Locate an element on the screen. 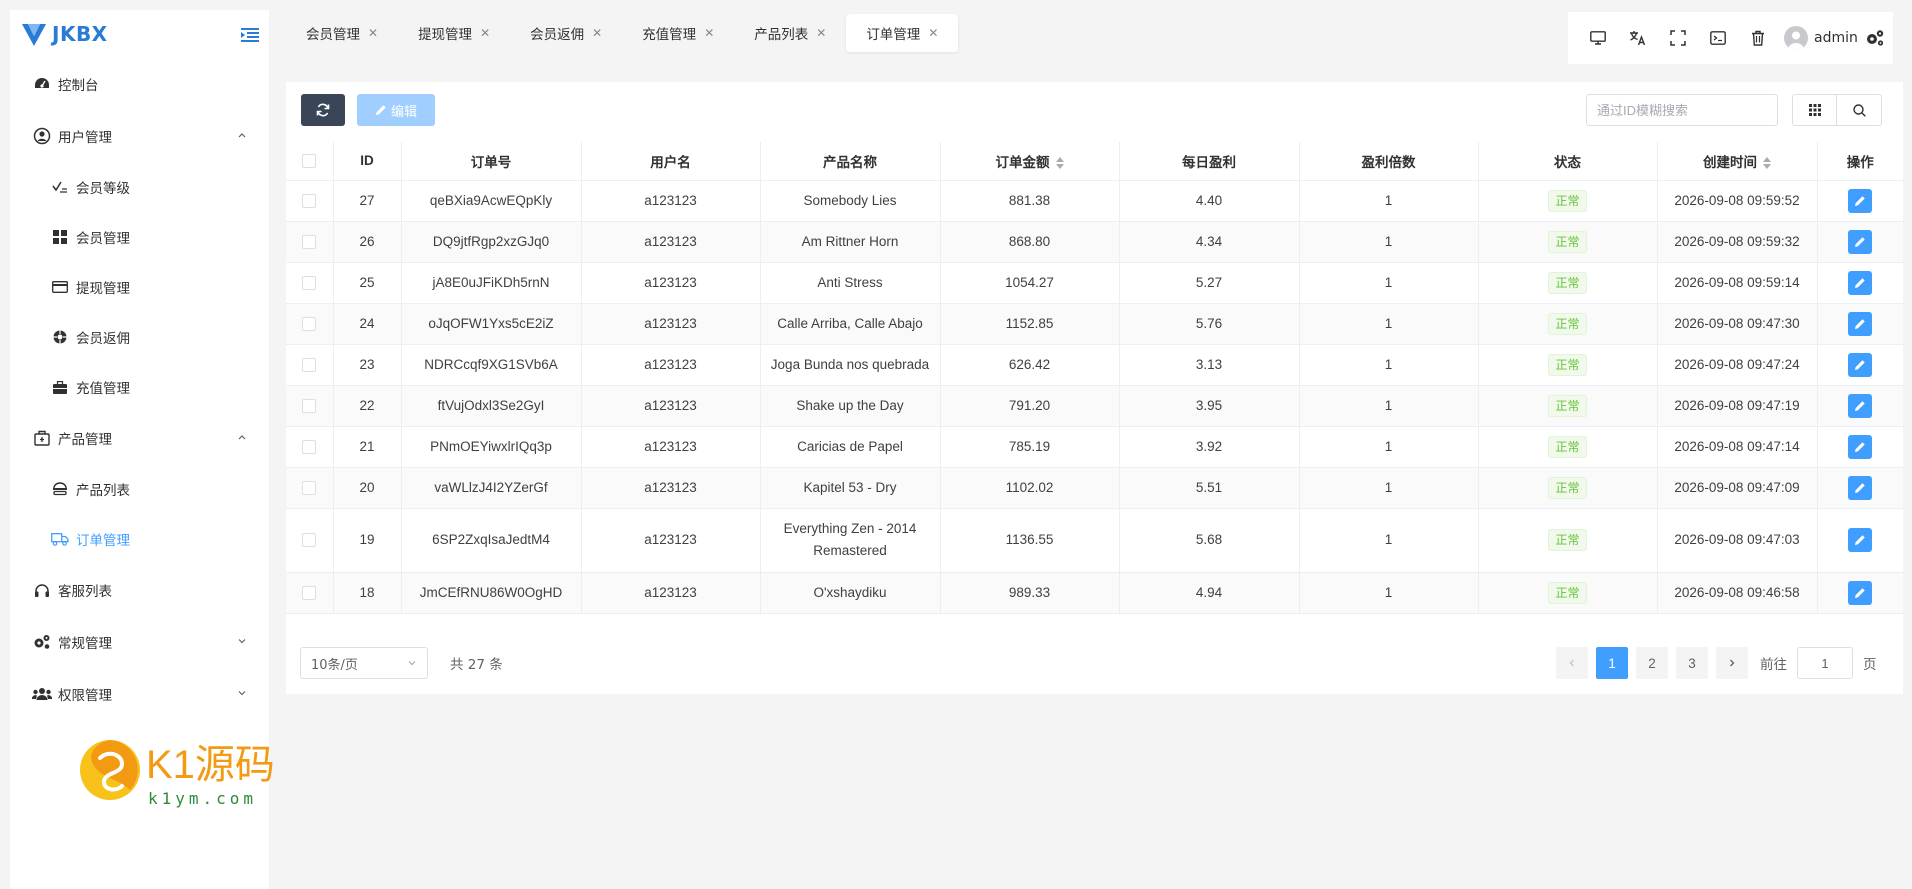 This screenshot has height=889, width=1912. table-toolbar: 编辑 is located at coordinates (368, 110).